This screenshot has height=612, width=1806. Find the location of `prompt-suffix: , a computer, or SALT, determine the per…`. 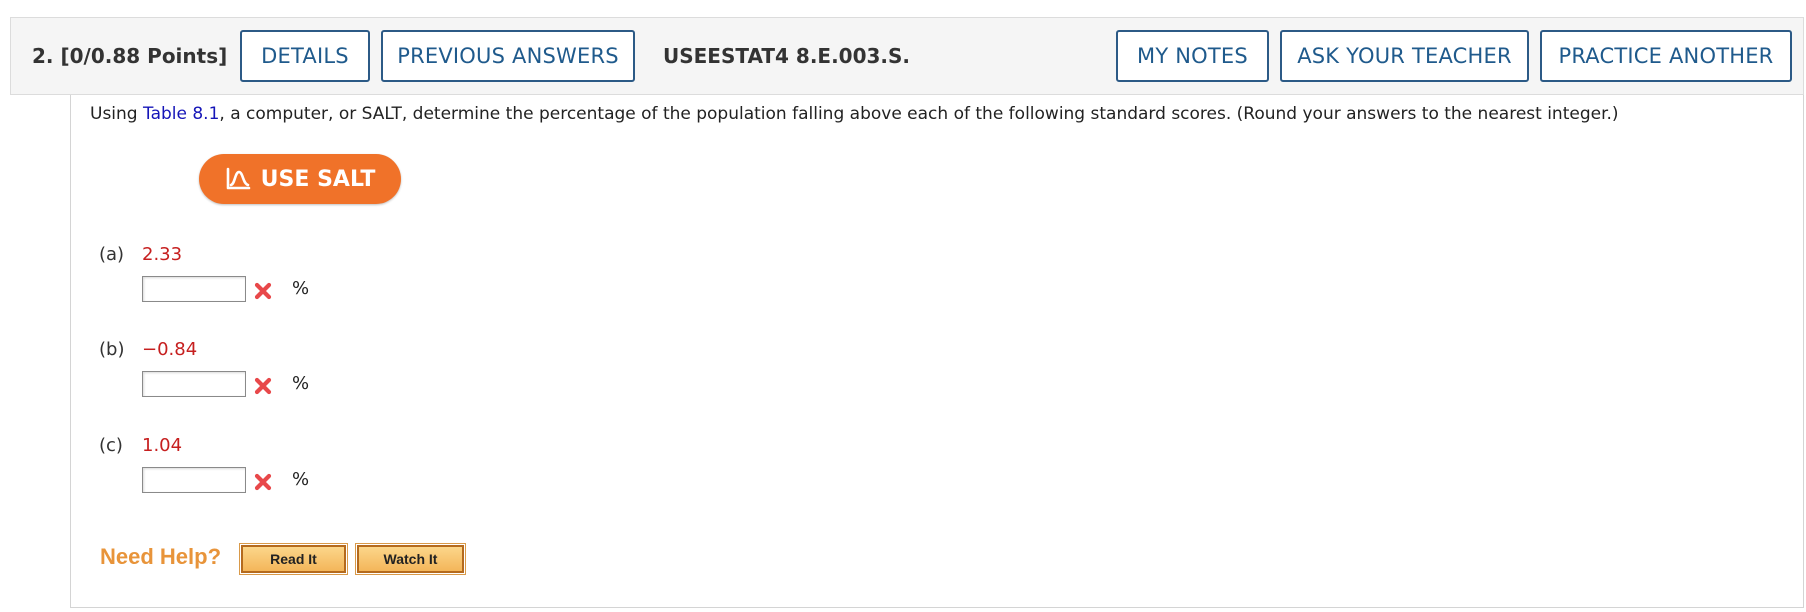

prompt-suffix: , a computer, or SALT, determine the per… is located at coordinates (919, 114).